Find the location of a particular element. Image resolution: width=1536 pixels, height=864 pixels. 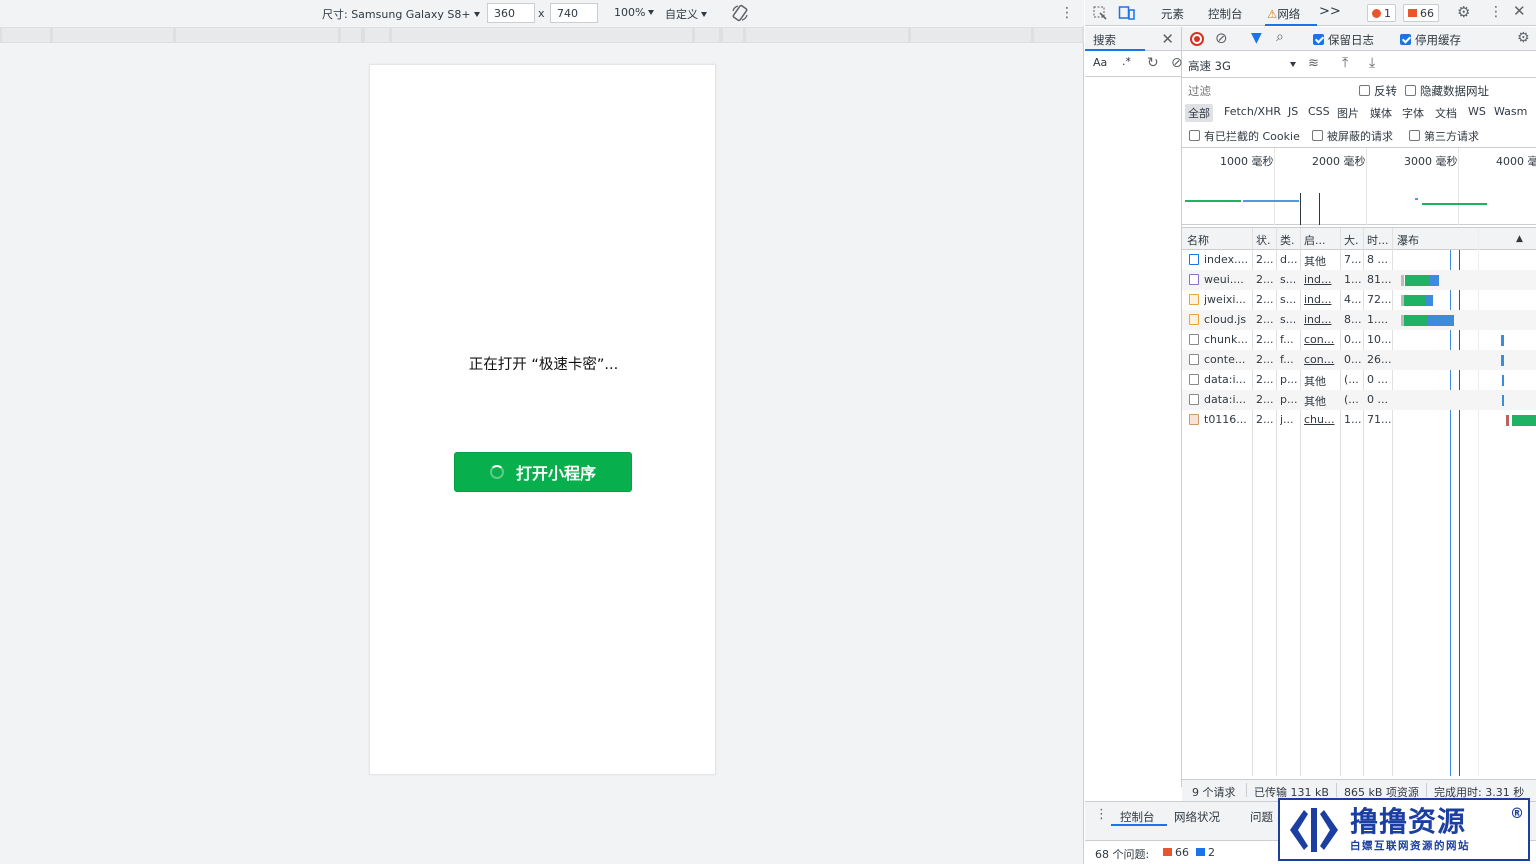

column-header-size: 大. is located at coordinates (1351, 240).